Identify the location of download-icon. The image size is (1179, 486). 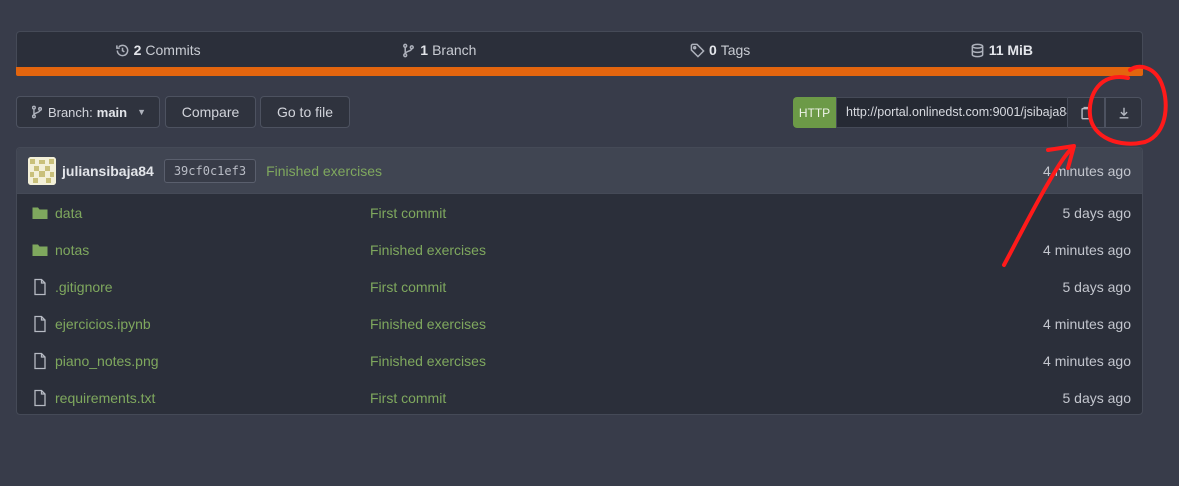
(1123, 113).